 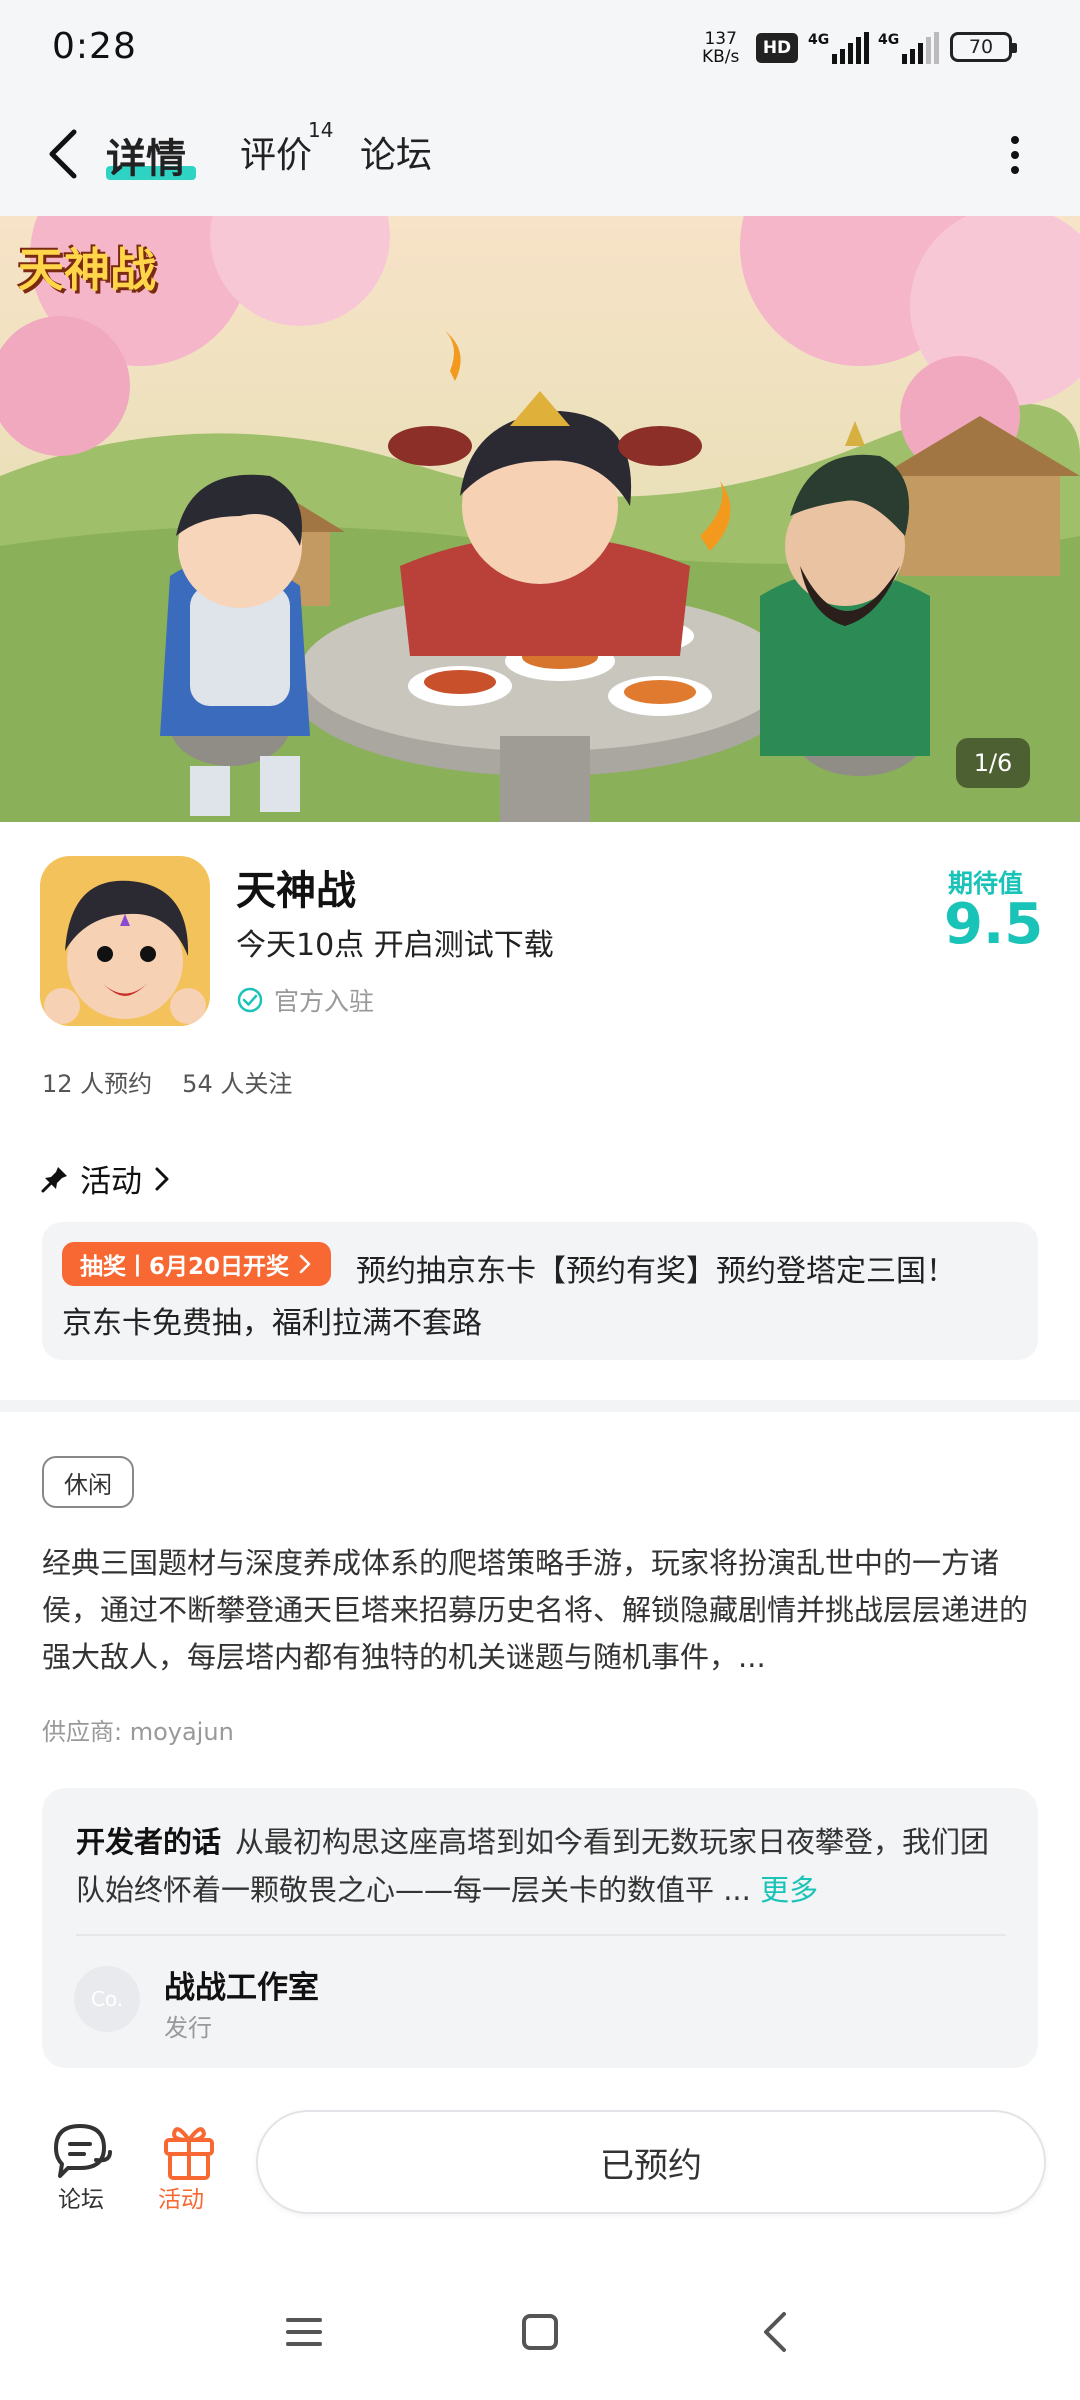 What do you see at coordinates (250, 1000) in the screenshot?
I see `verified-check-icon` at bounding box center [250, 1000].